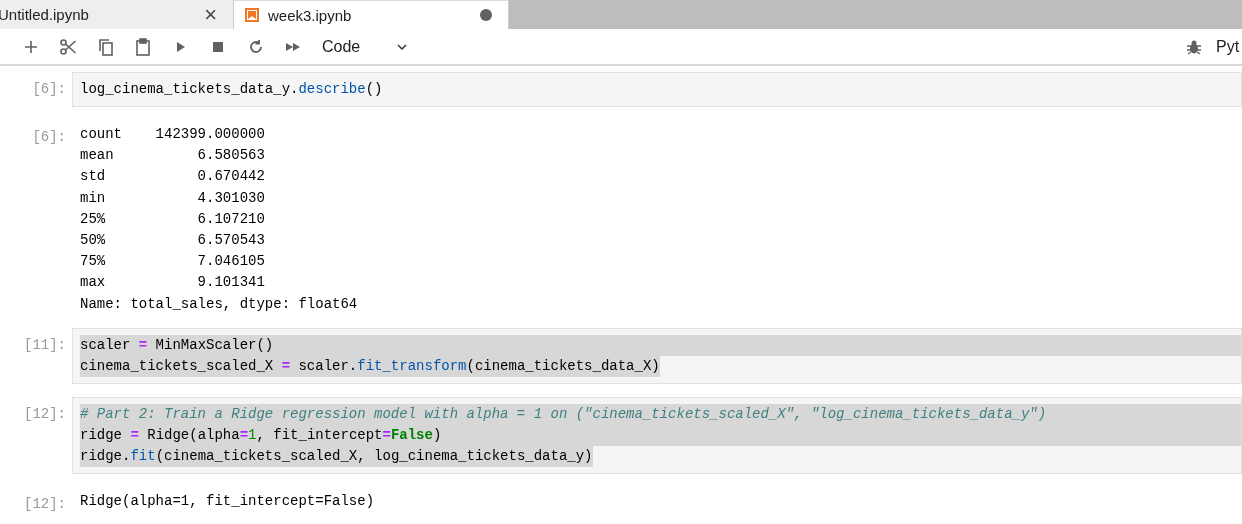 The width and height of the screenshot is (1242, 524). What do you see at coordinates (105, 46) in the screenshot?
I see `copy-icon` at bounding box center [105, 46].